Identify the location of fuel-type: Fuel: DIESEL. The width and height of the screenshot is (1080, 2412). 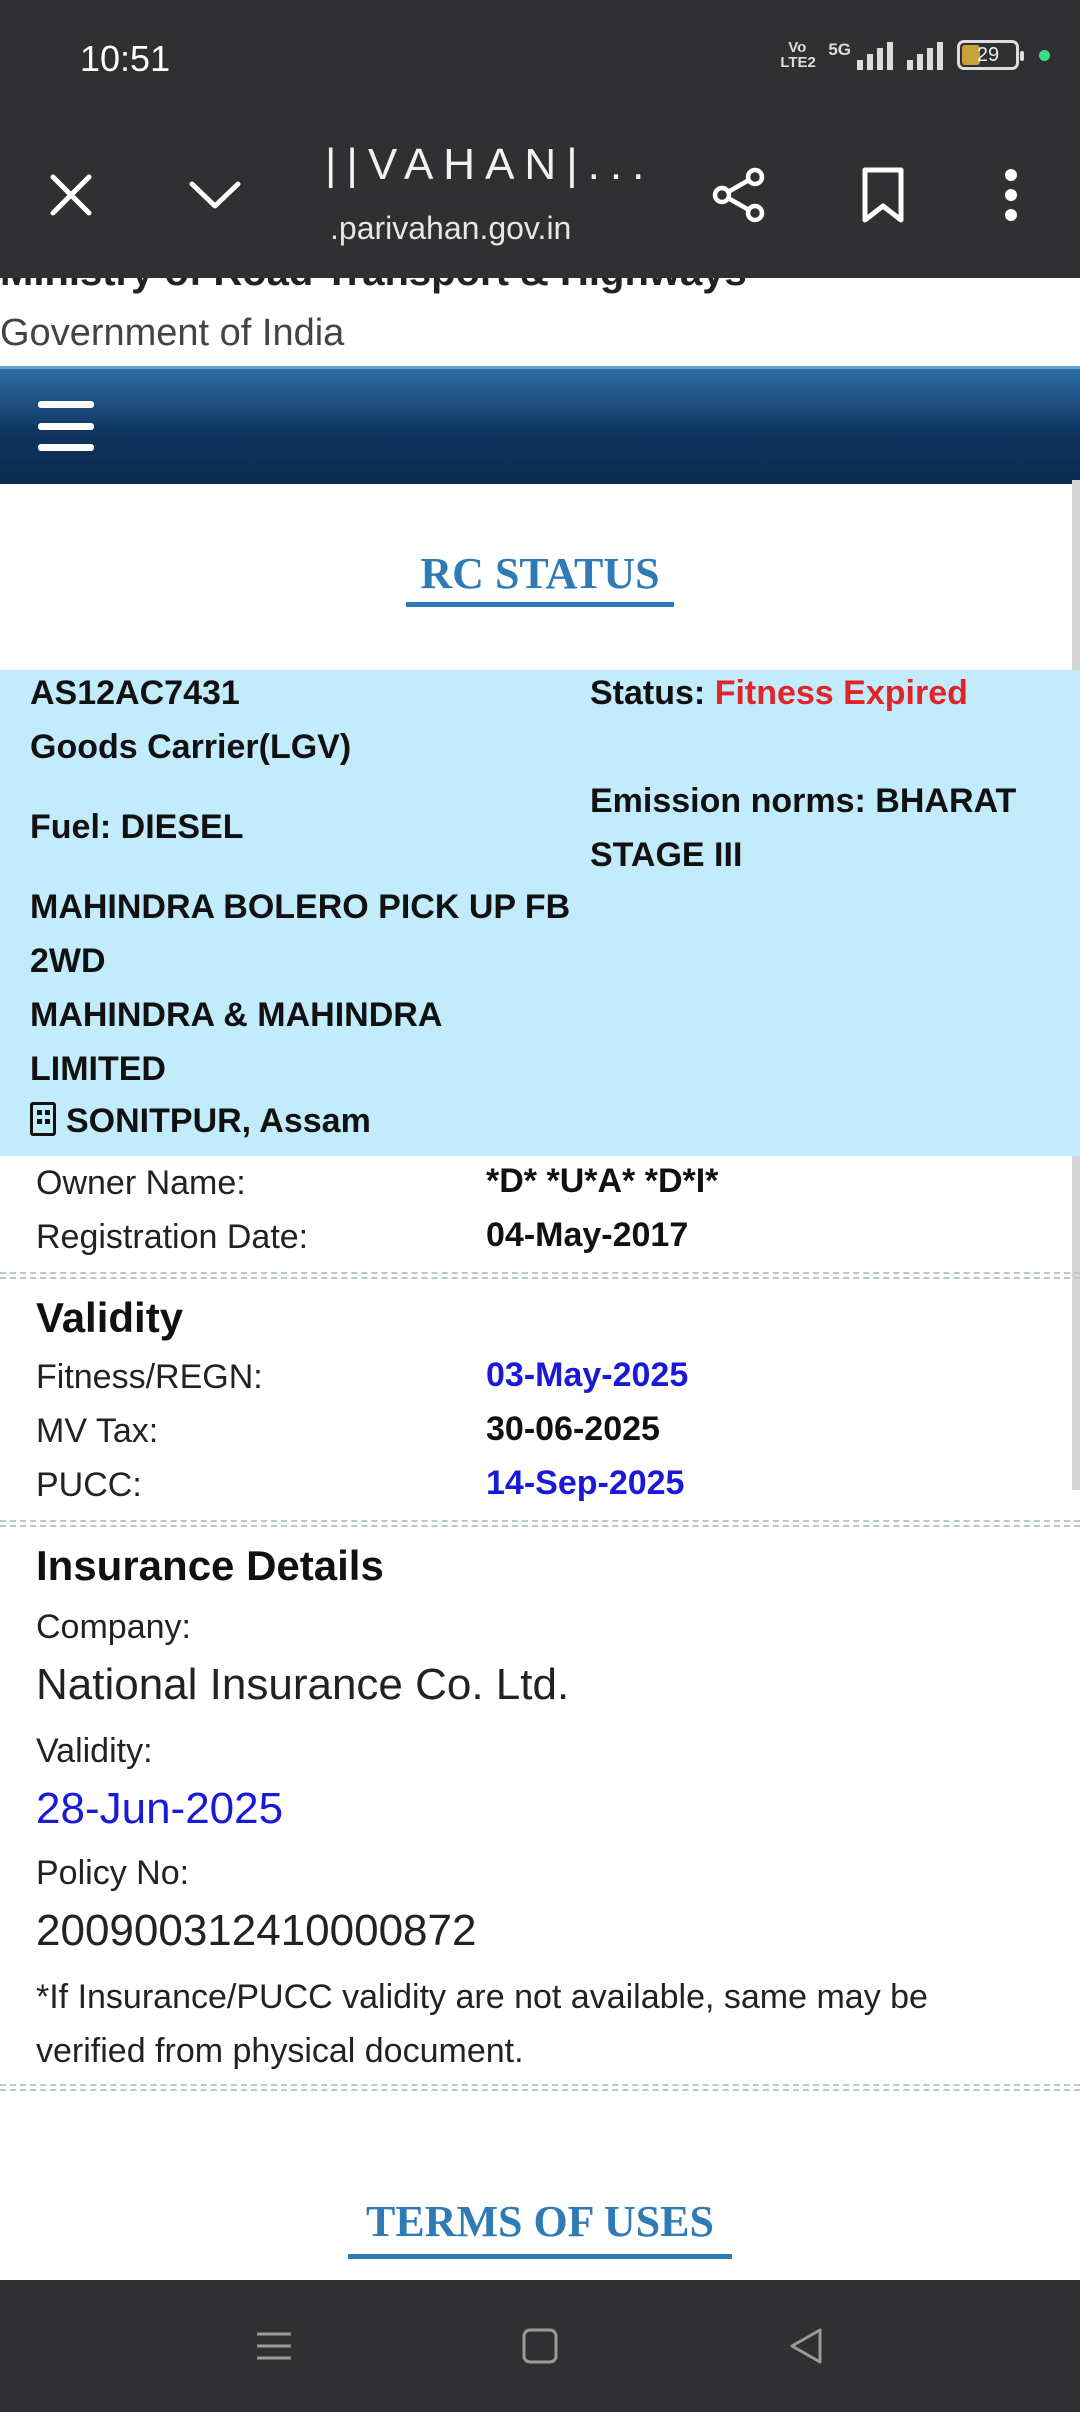
(137, 827).